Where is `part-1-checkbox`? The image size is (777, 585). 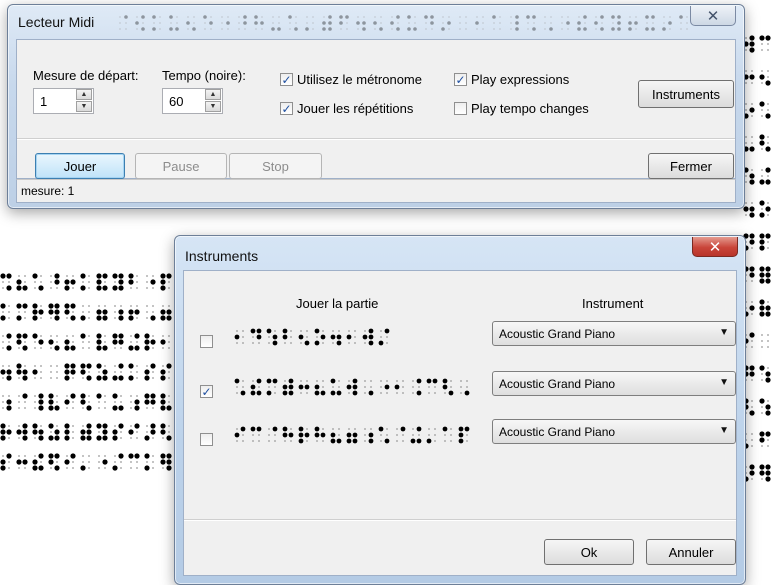
part-1-checkbox is located at coordinates (206, 341).